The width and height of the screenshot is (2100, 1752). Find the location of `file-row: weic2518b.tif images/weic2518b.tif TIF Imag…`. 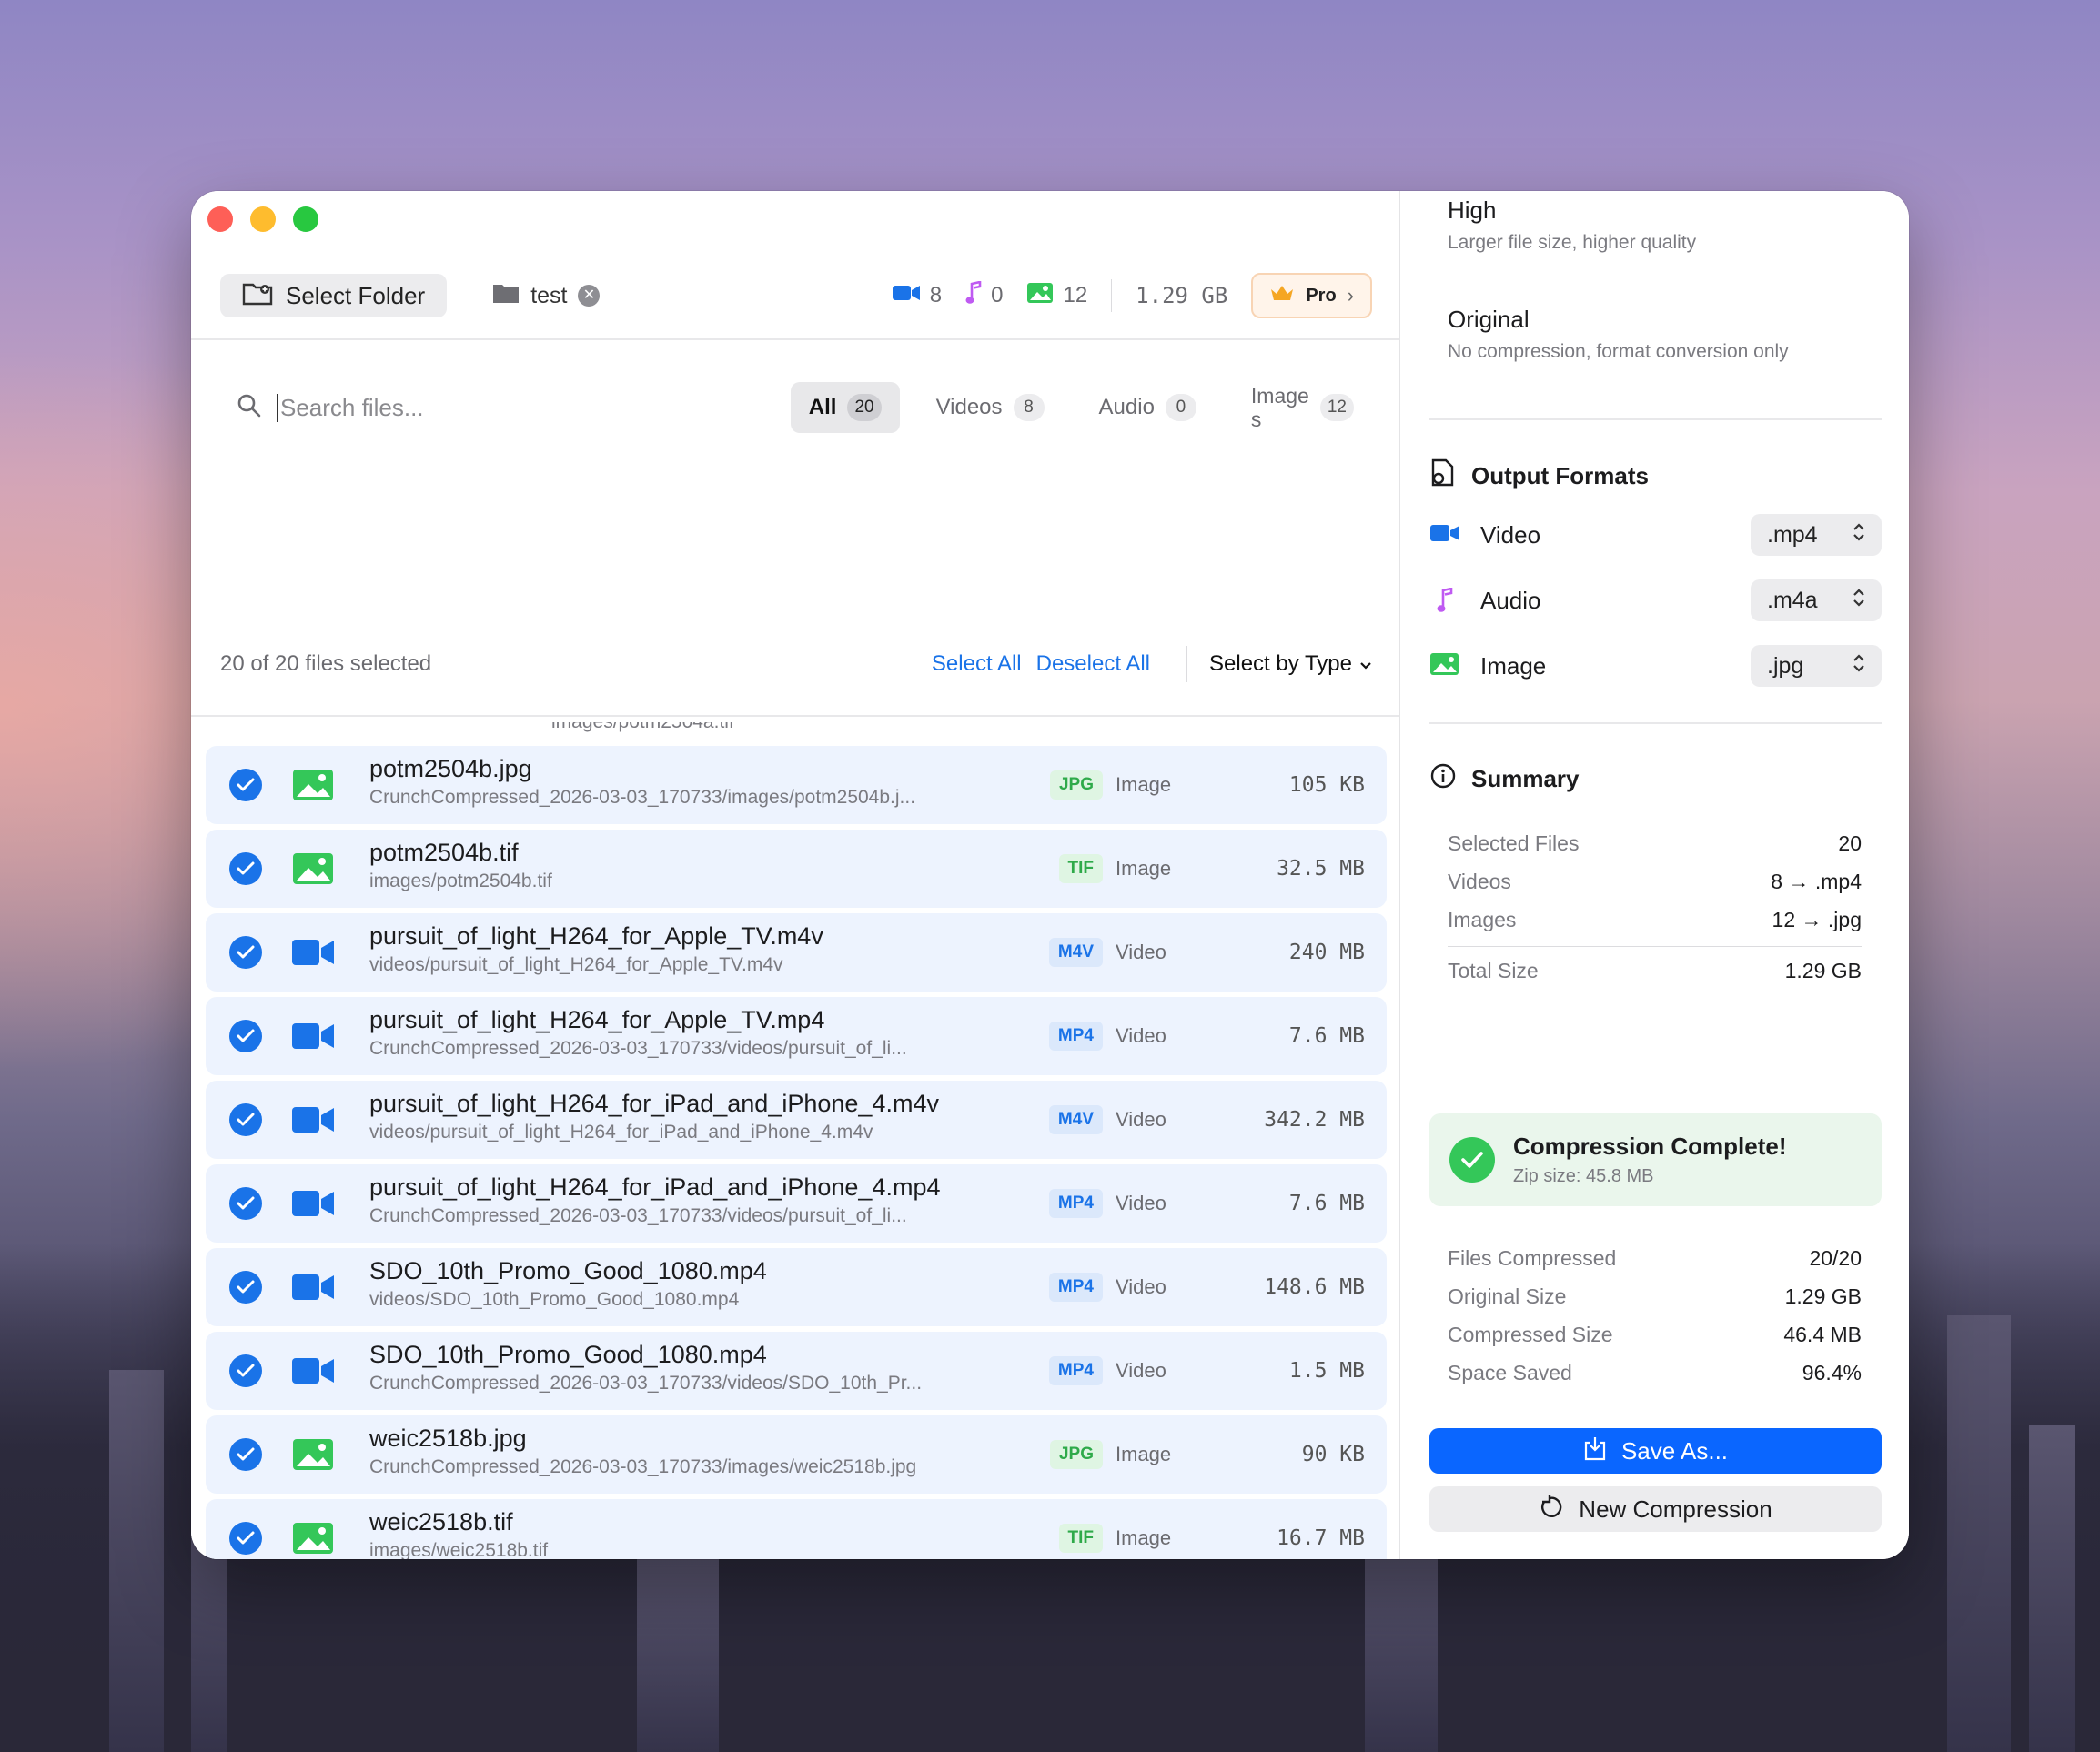

file-row: weic2518b.tif images/weic2518b.tif TIF Imag… is located at coordinates (796, 1529).